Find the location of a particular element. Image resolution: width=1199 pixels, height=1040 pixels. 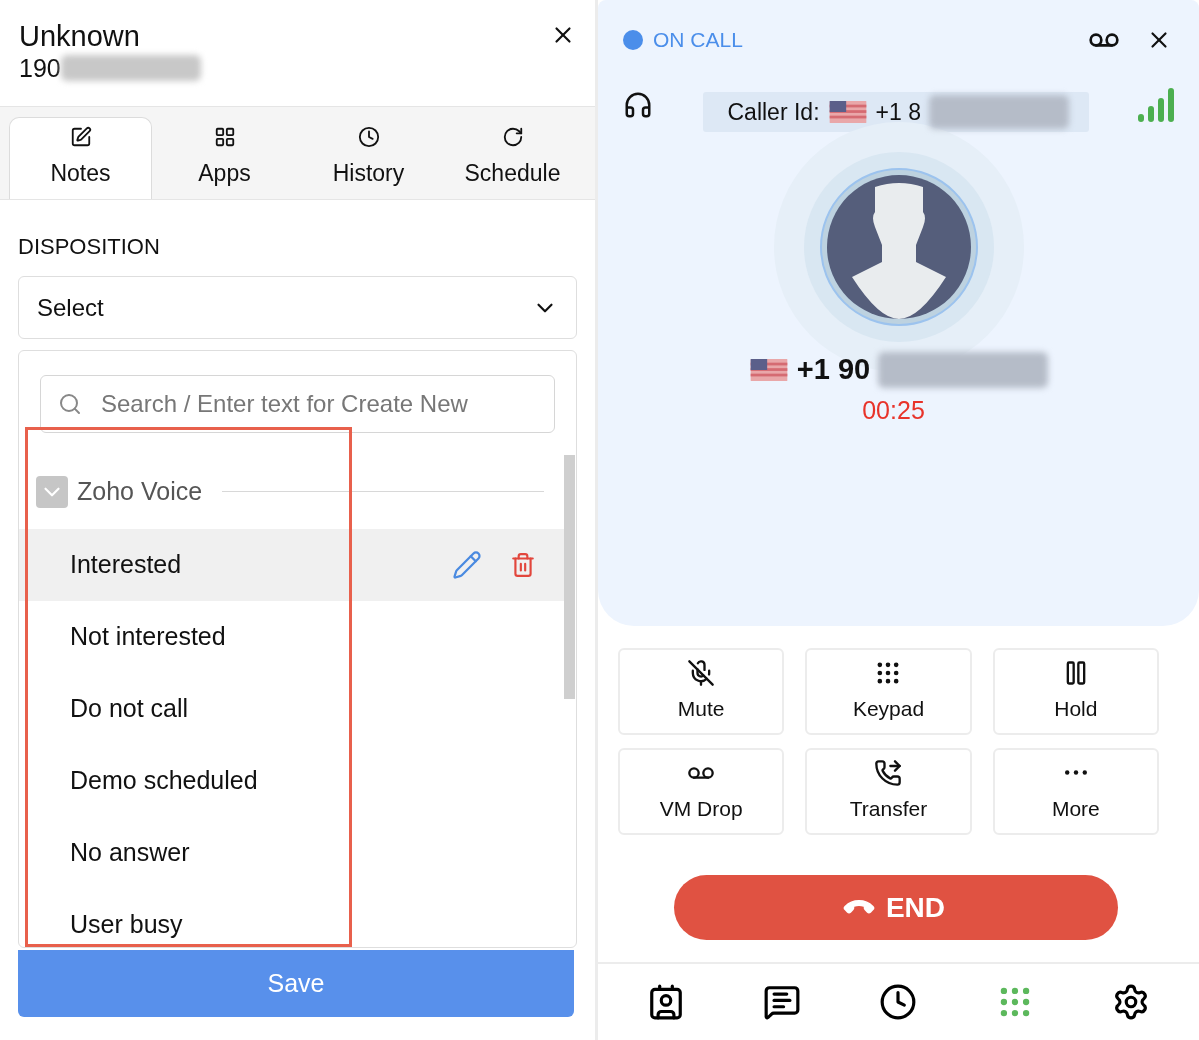

search-icon is located at coordinates (70, 404).